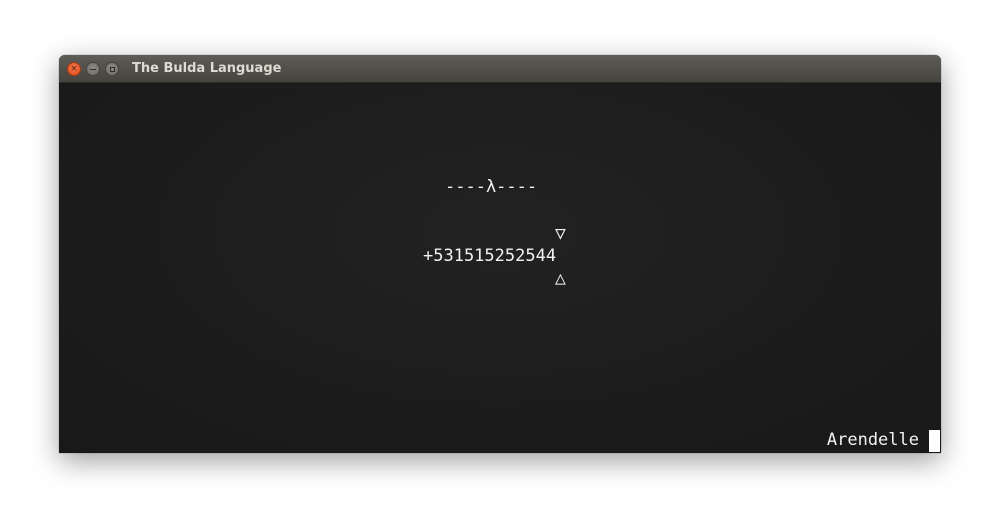 The image size is (1003, 523). I want to click on lambda-line: ----λ----, so click(491, 187).